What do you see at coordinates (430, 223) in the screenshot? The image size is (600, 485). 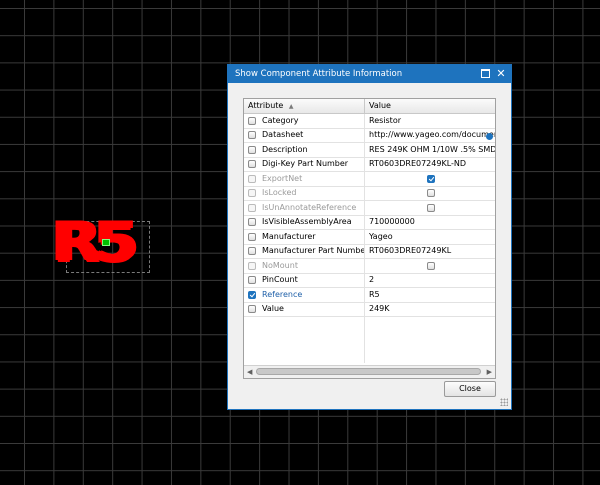 I see `value-cell: 710000000` at bounding box center [430, 223].